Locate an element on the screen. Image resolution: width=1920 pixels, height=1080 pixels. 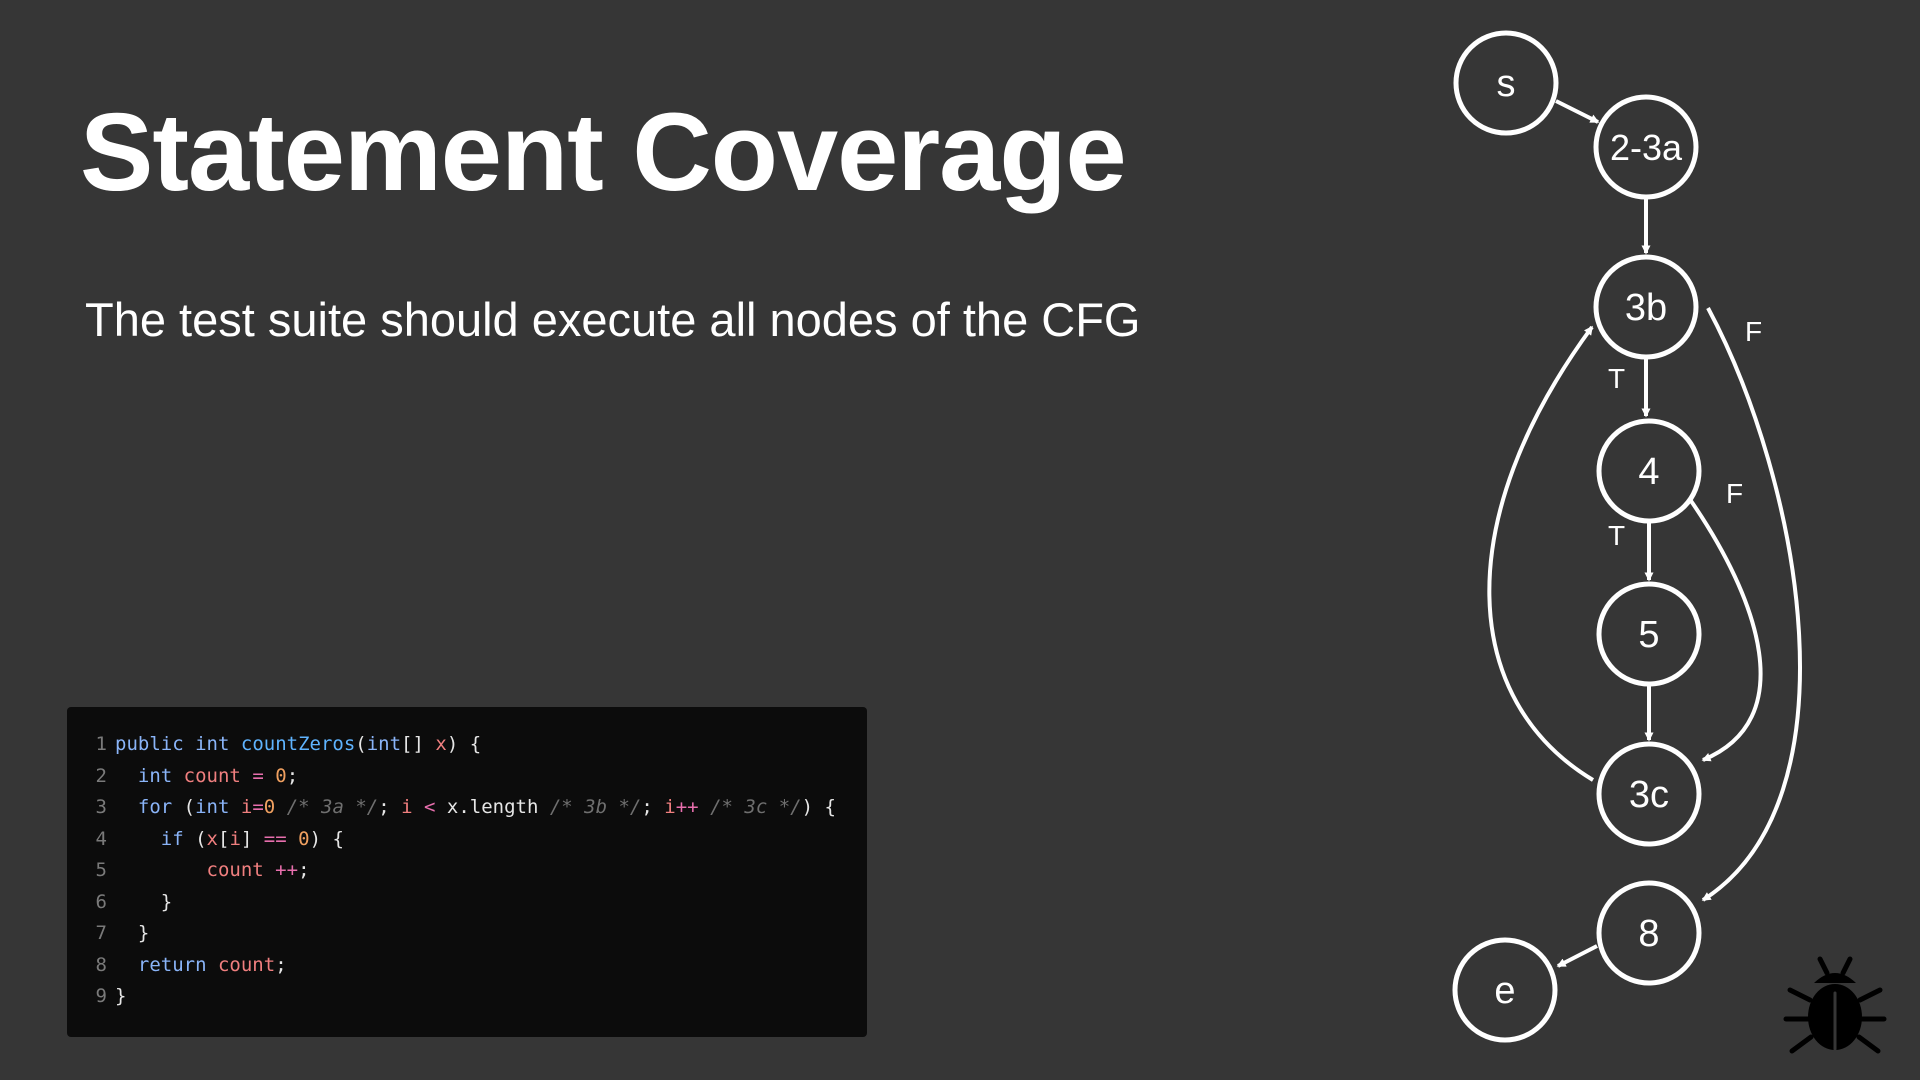
cfg-node: e is located at coordinates (1505, 990).